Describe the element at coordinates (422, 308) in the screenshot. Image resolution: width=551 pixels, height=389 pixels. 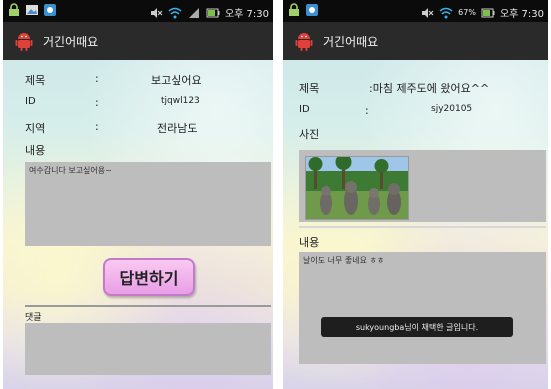
I see `content-box: 날이도 너무 좋네요 ㅎㅎ` at that location.